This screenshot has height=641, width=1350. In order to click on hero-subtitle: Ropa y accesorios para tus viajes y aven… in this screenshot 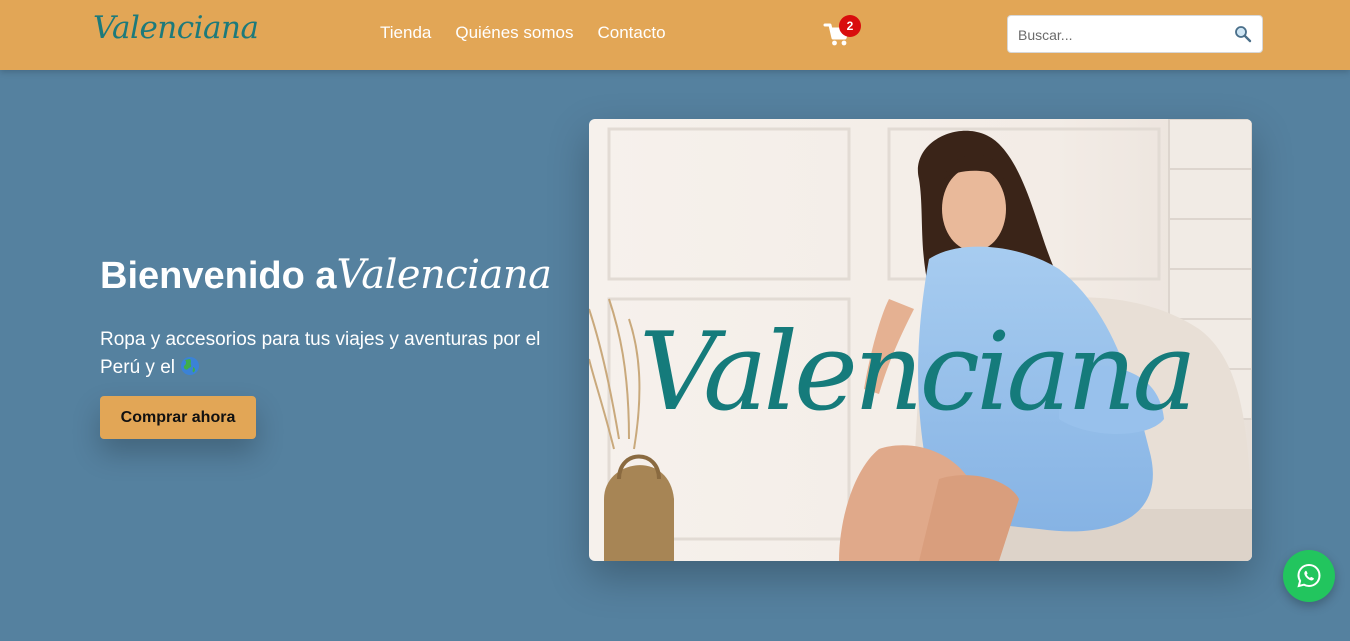, I will do `click(325, 354)`.